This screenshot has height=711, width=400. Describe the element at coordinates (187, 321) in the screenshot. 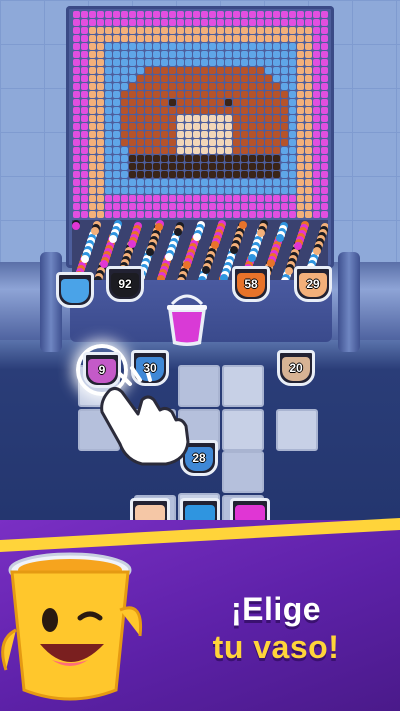

I see `pink-bucket-icon` at that location.